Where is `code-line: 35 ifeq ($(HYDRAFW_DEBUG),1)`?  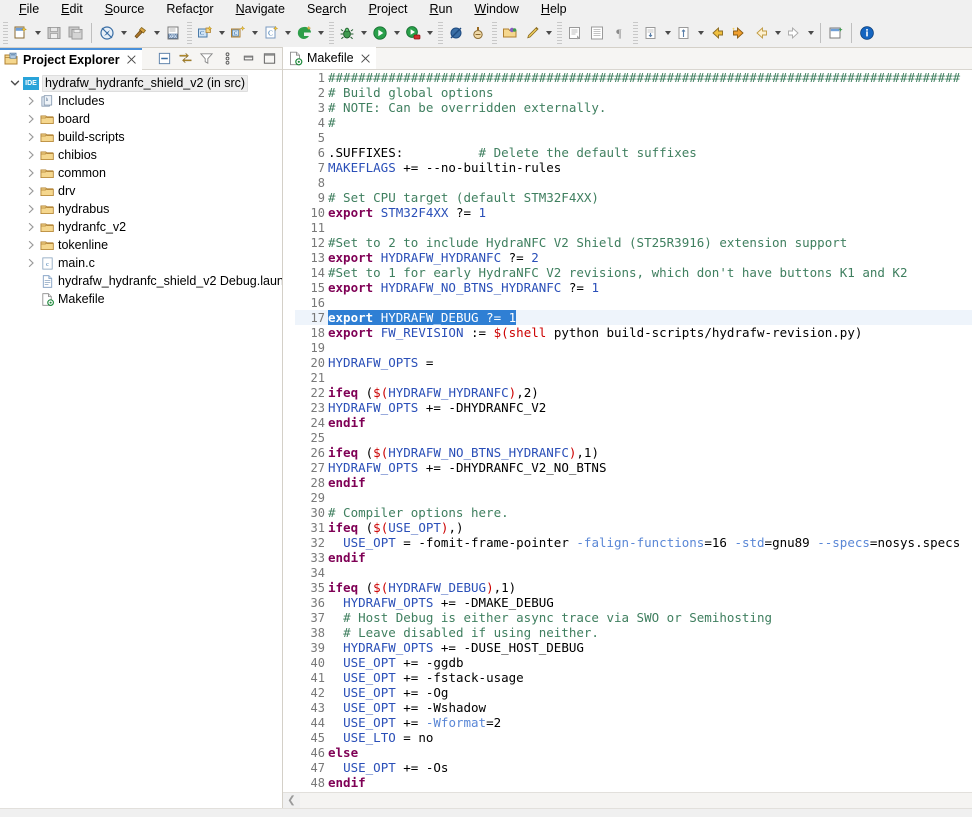 code-line: 35 ifeq ($(HYDRAFW_DEBUG),1) is located at coordinates (633, 587).